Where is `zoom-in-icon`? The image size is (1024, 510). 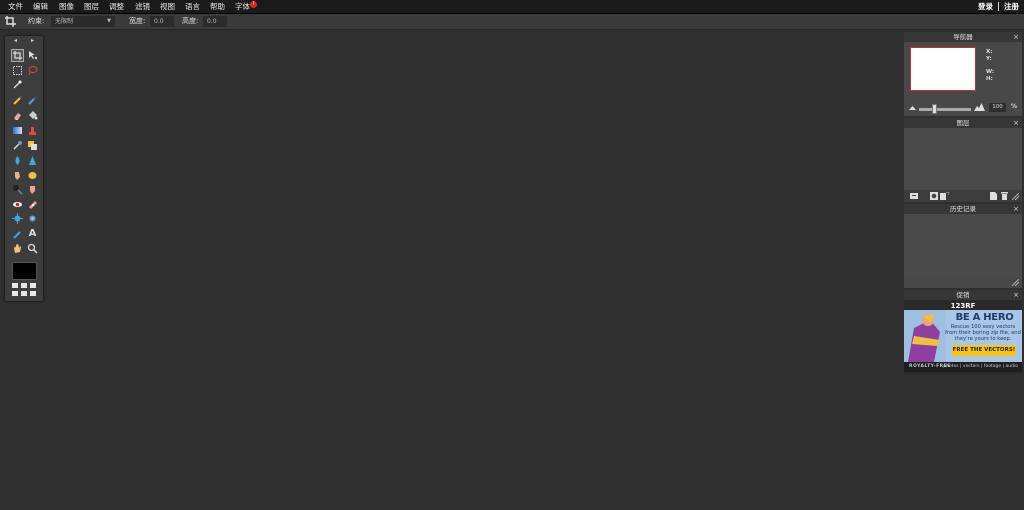 zoom-in-icon is located at coordinates (979, 106).